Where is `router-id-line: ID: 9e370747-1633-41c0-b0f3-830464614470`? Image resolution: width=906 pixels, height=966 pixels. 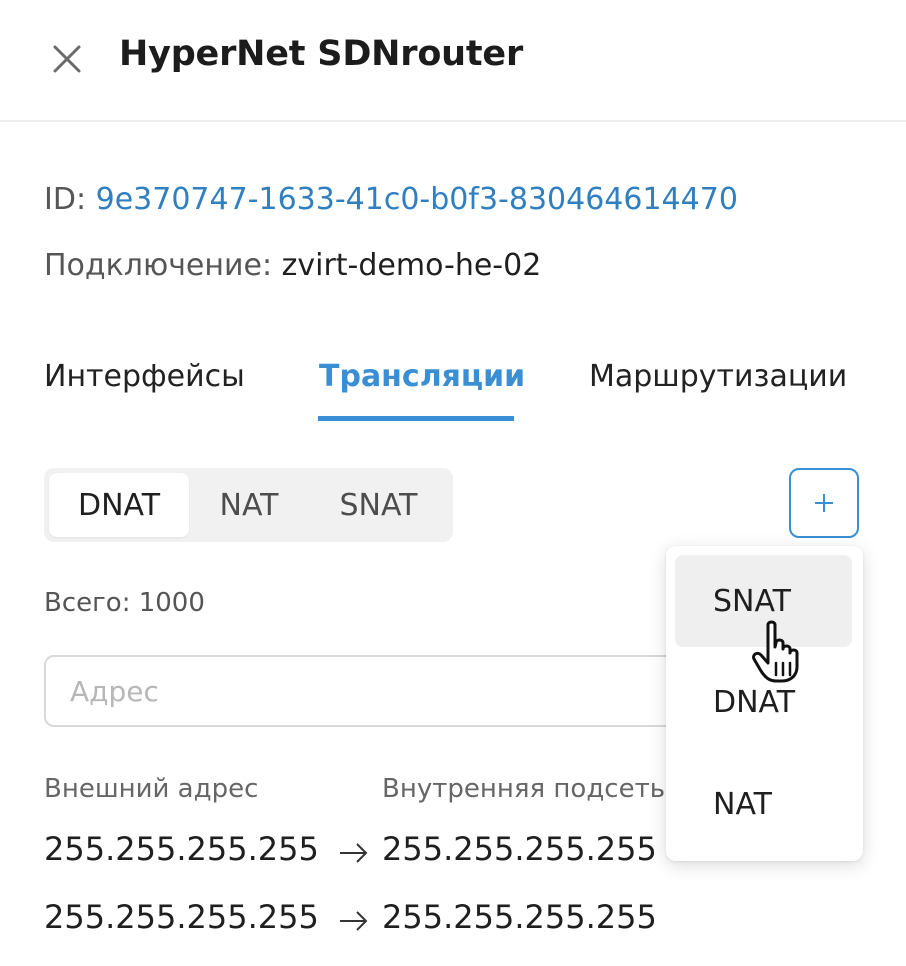
router-id-line: ID: 9e370747-1633-41c0-b0f3-830464614470 is located at coordinates (391, 199).